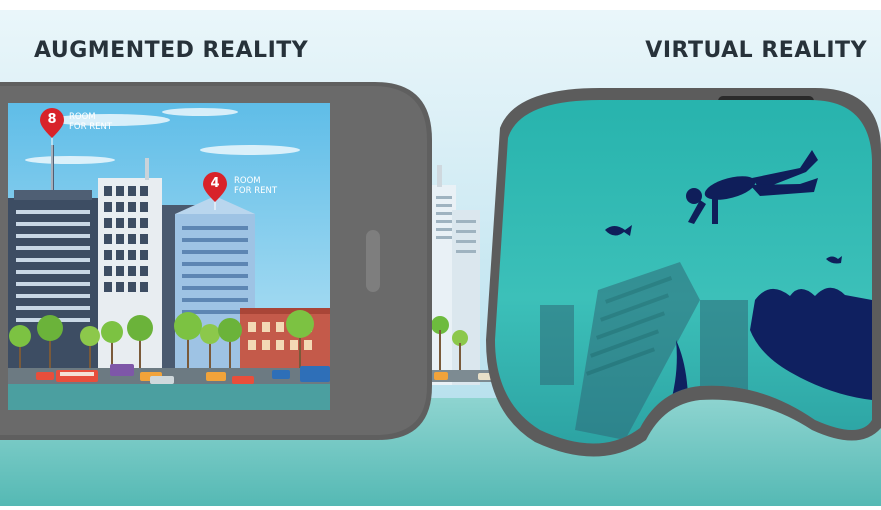 Image resolution: width=881 pixels, height=510 pixels. Describe the element at coordinates (756, 50) in the screenshot. I see `vr-heading: VIRTUAL REALITY` at that location.